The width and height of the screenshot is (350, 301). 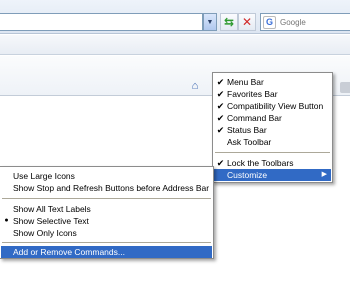 I want to click on menu-item-favorites-bar: ✔ Favorites Bar, so click(x=272, y=94).